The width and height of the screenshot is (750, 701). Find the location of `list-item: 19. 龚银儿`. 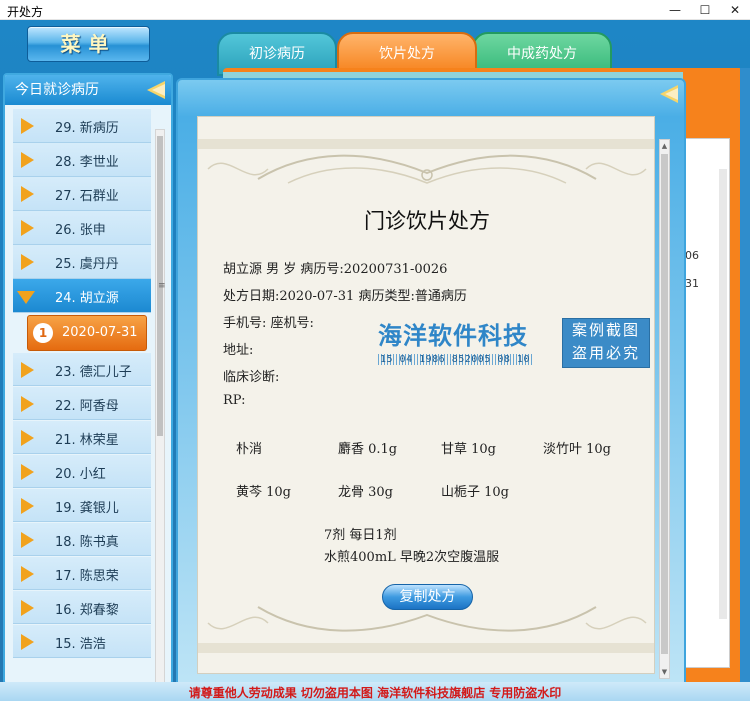

list-item: 19. 龚银儿 is located at coordinates (82, 505).